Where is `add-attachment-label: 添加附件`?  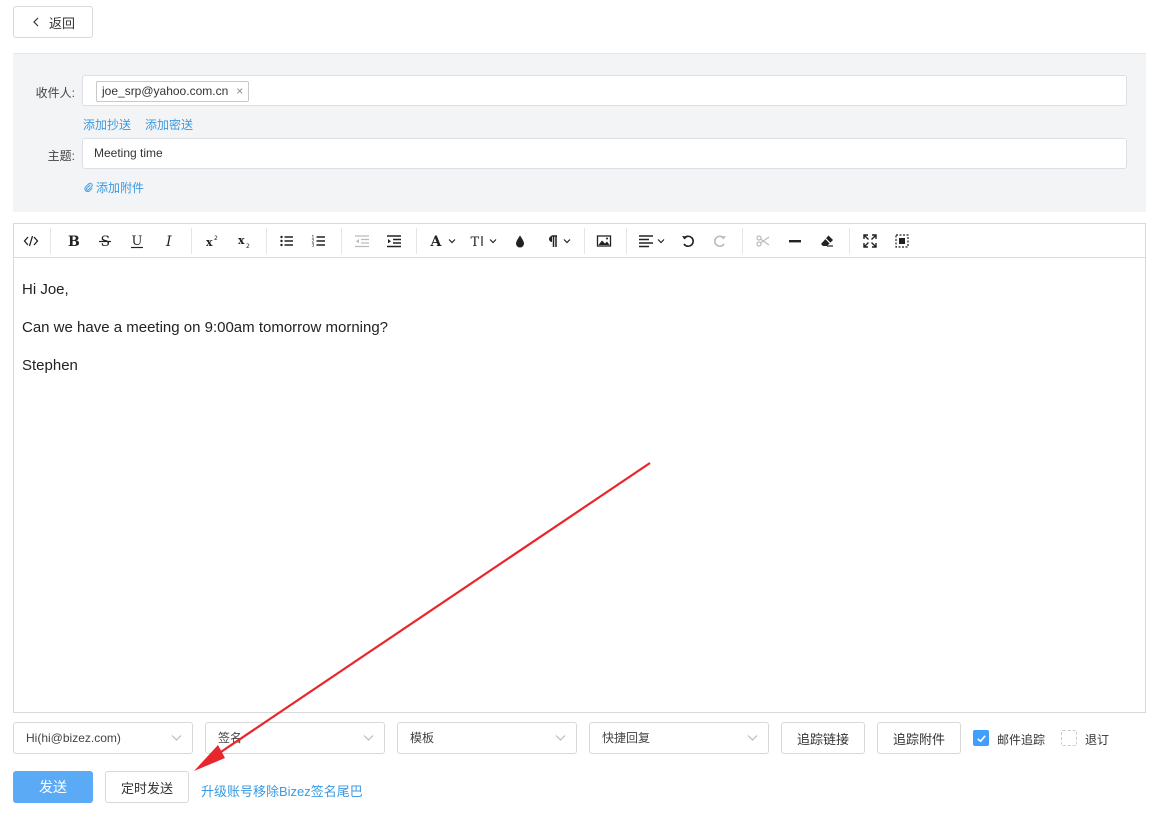 add-attachment-label: 添加附件 is located at coordinates (120, 188).